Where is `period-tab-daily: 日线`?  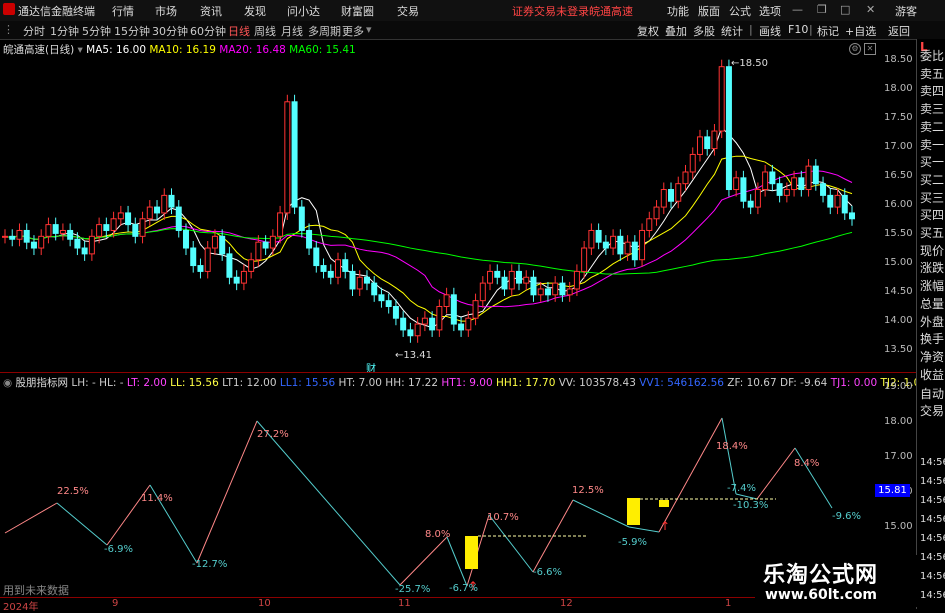 period-tab-daily: 日线 is located at coordinates (239, 31).